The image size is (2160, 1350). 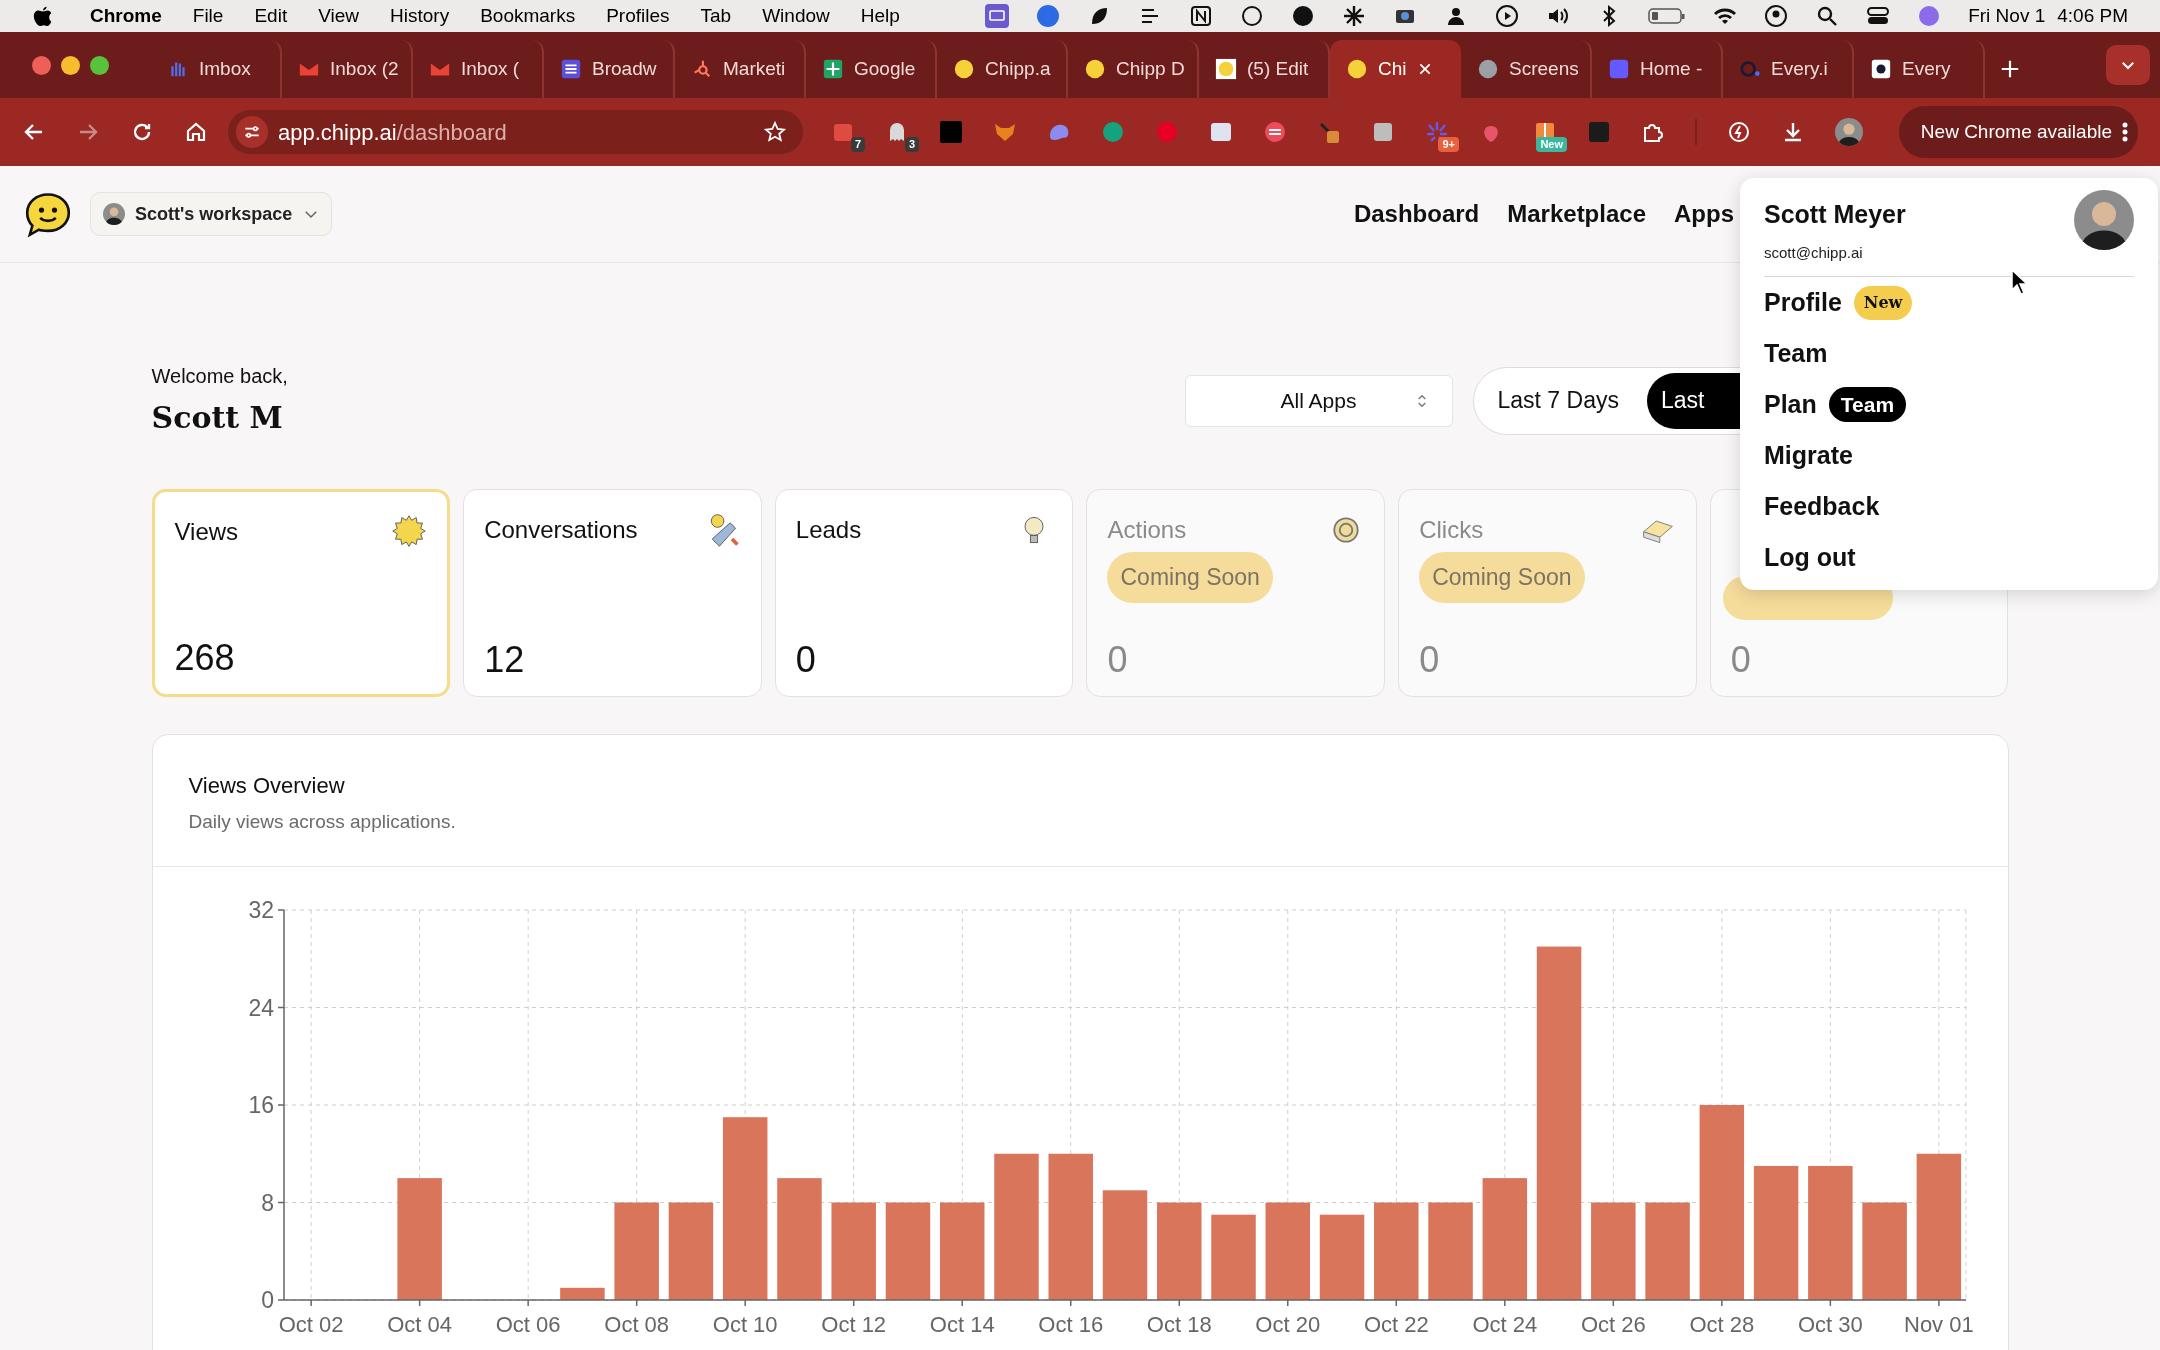 I want to click on y-tick-label: 24, so click(x=260, y=1007).